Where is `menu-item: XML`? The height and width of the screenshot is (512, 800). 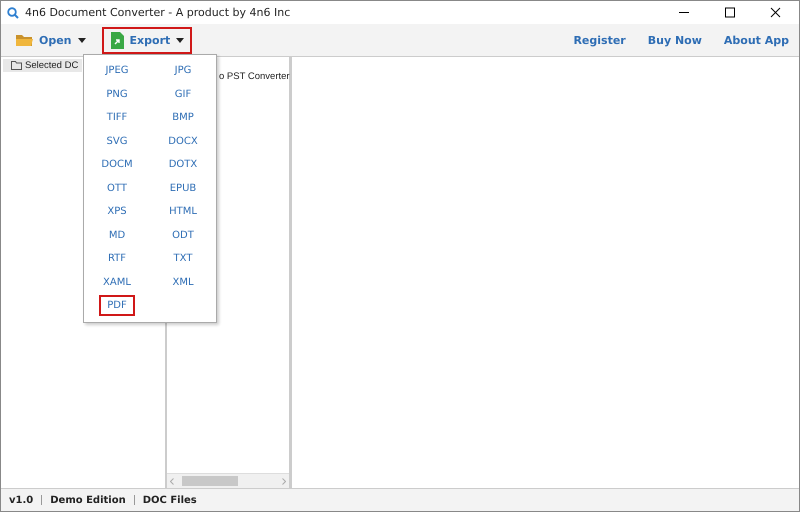 menu-item: XML is located at coordinates (183, 282).